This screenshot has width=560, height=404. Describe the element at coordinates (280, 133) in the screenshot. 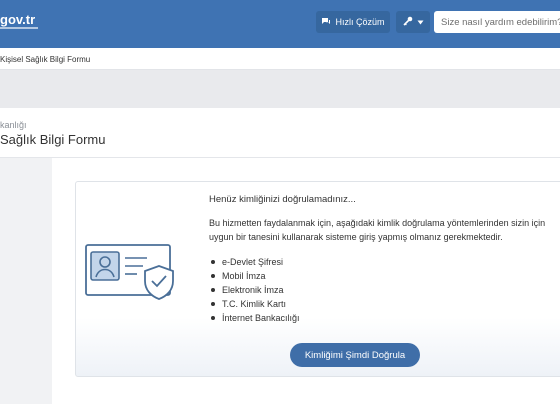

I see `page-header: kanlığı Sağlık Bilgi Formu` at that location.